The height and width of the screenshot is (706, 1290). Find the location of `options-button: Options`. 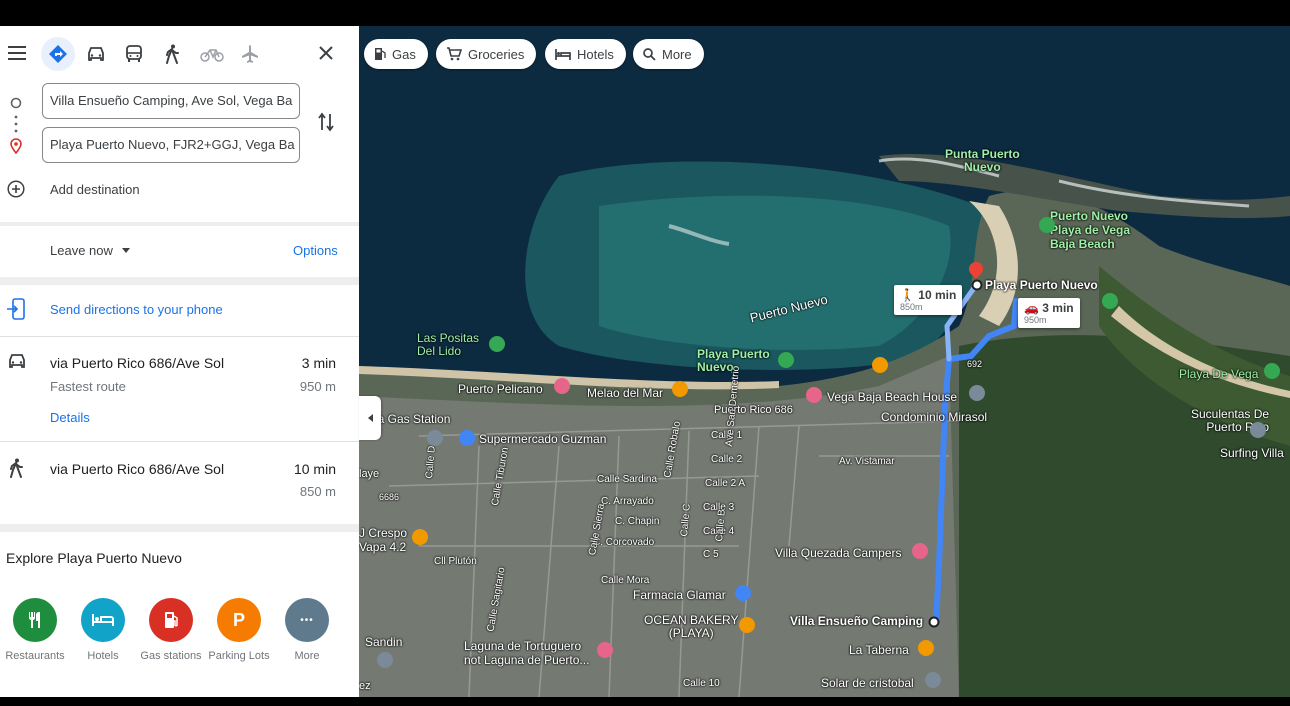

options-button: Options is located at coordinates (315, 250).